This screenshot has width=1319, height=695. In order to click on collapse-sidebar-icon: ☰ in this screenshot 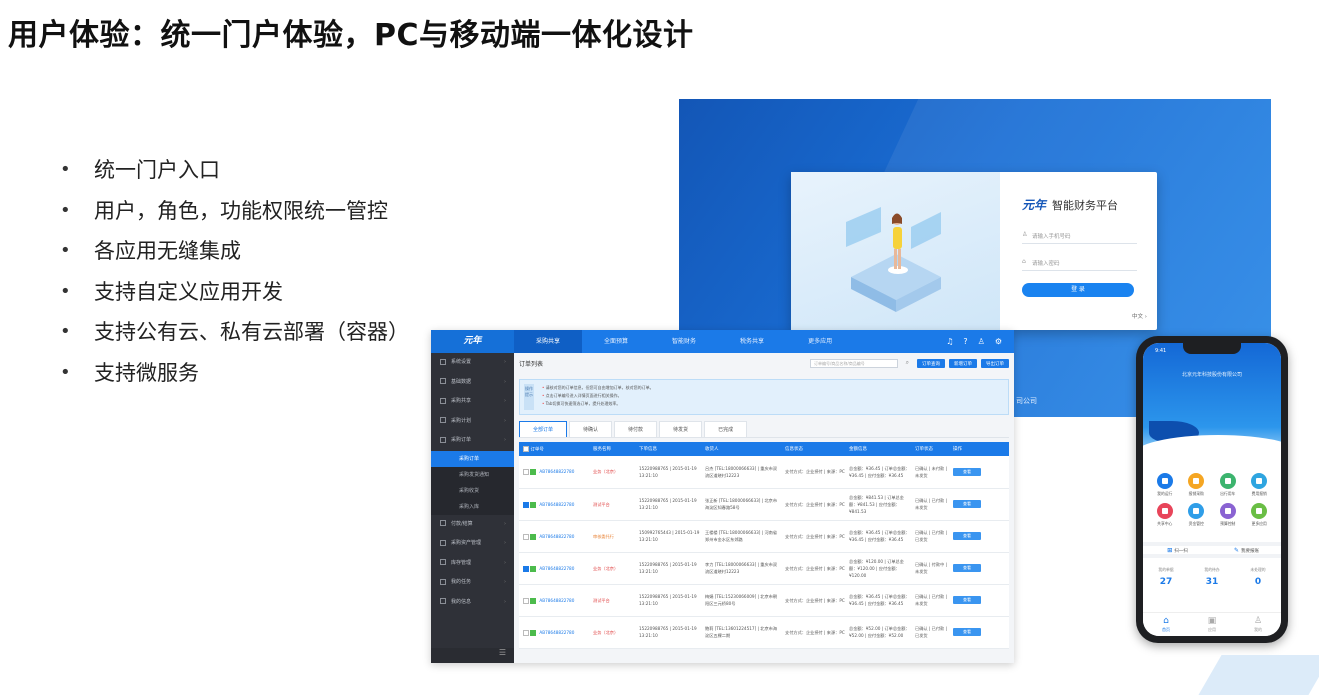, I will do `click(472, 655)`.